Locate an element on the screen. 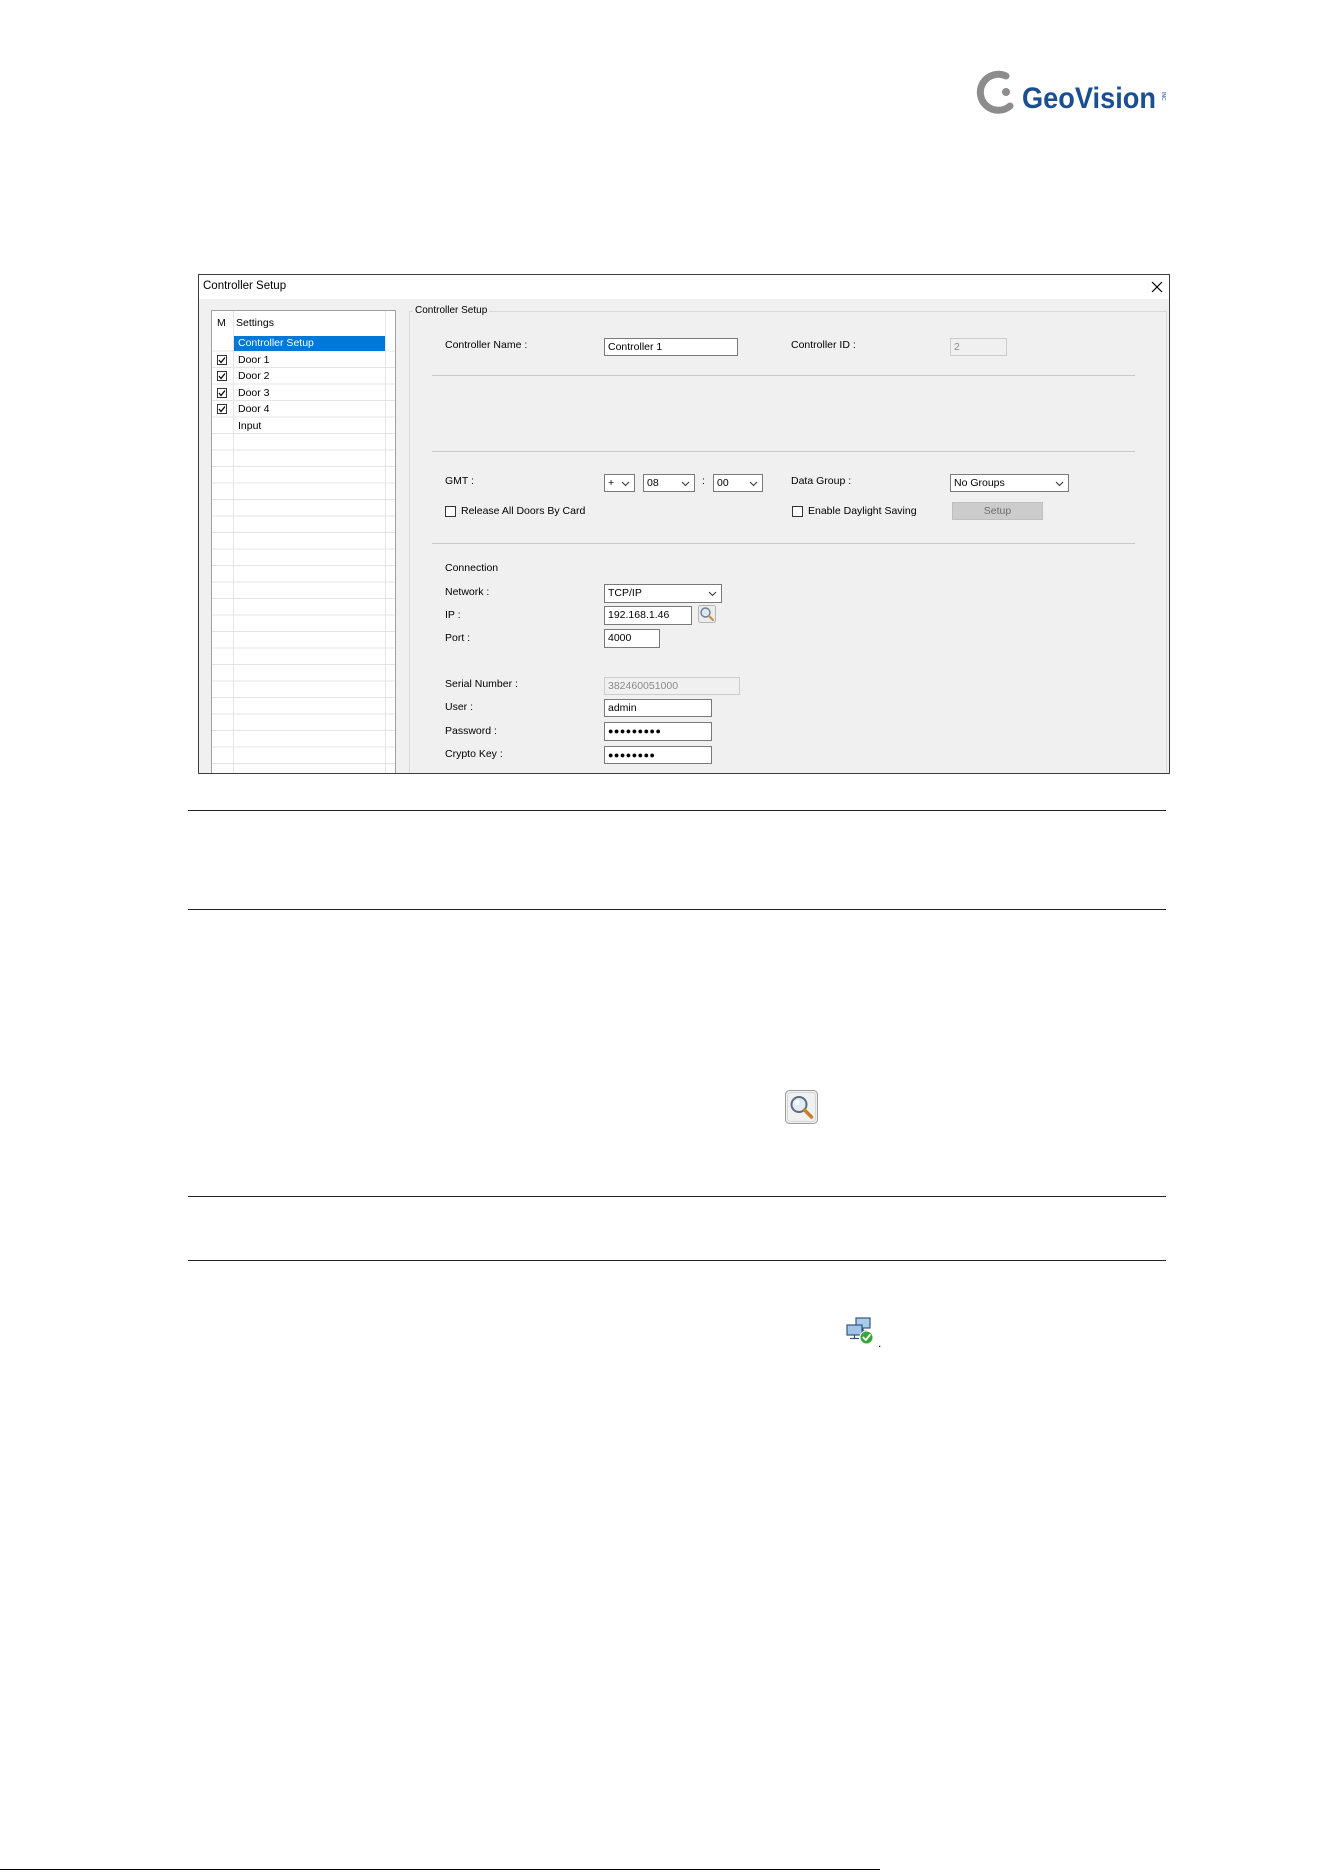 The height and width of the screenshot is (1872, 1324). controller-id-input: 2 is located at coordinates (978, 347).